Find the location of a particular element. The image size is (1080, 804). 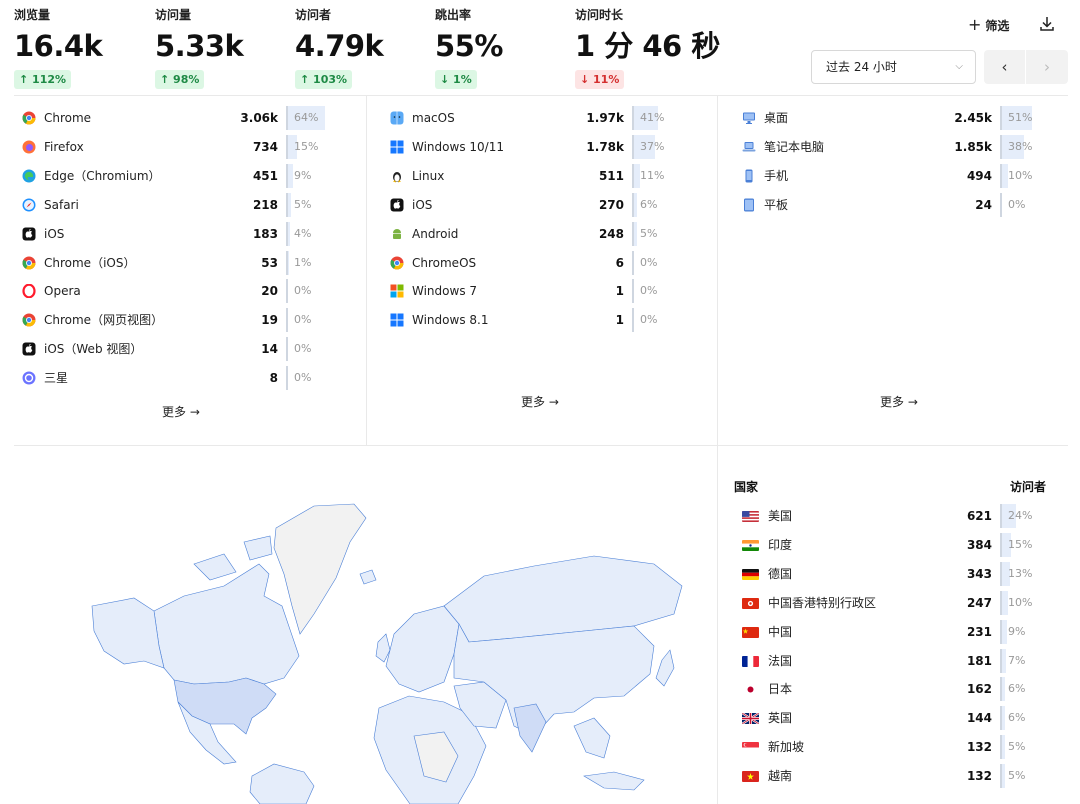

metric-bounce-rate: 跳出率 55% ↓ 1% is located at coordinates (469, 47).